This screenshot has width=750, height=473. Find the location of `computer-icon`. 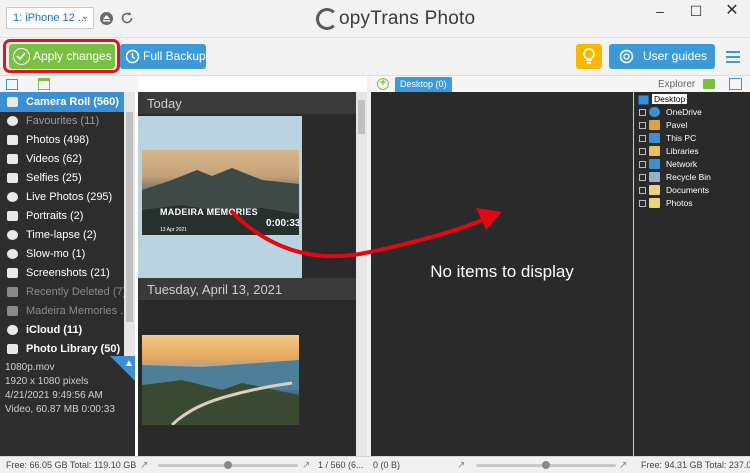

computer-icon is located at coordinates (654, 138).